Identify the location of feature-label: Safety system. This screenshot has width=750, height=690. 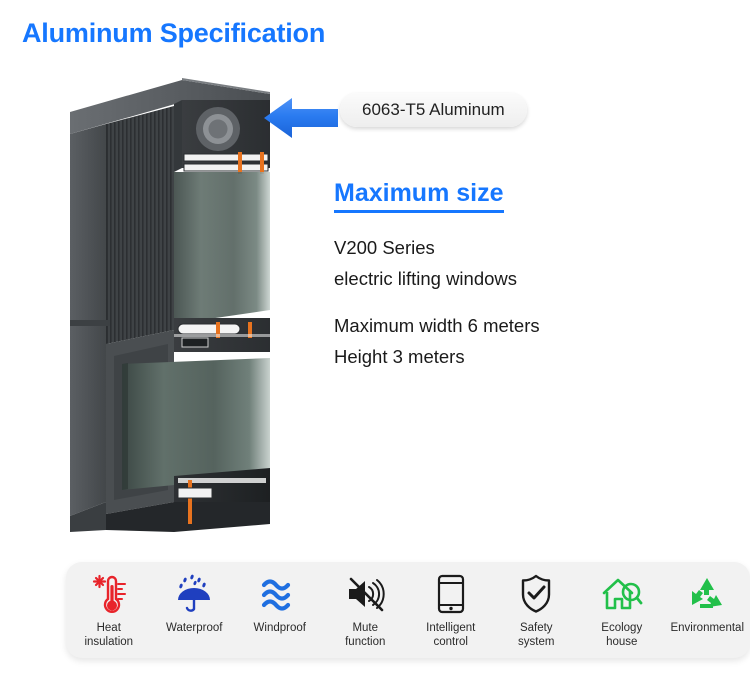
(536, 635).